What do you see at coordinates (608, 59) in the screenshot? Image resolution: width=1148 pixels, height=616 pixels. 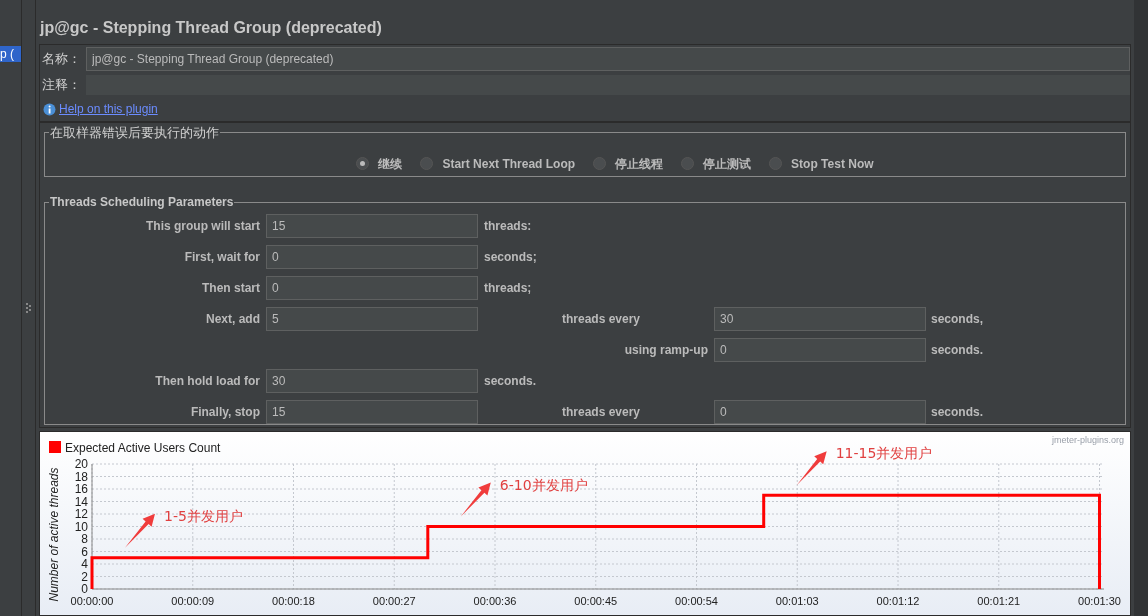 I see `name-field: jp@gc - Stepping Thread Group (deprecated)` at bounding box center [608, 59].